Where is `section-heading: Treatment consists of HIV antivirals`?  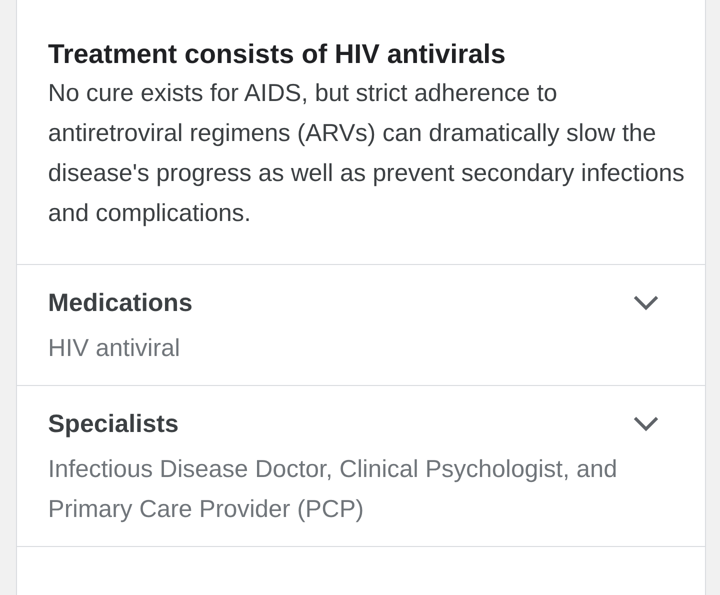 section-heading: Treatment consists of HIV antivirals is located at coordinates (277, 54).